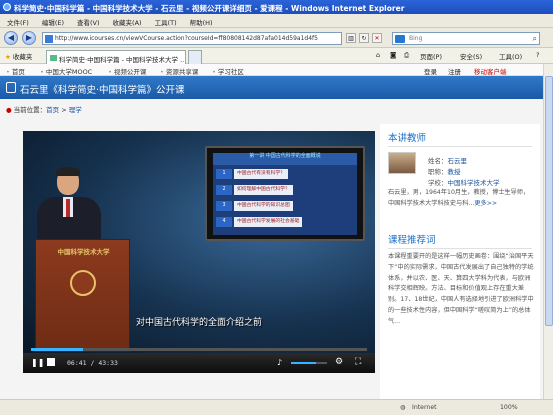 The width and height of the screenshot is (553, 415). I want to click on tools-menu: 工具(O), so click(510, 56).